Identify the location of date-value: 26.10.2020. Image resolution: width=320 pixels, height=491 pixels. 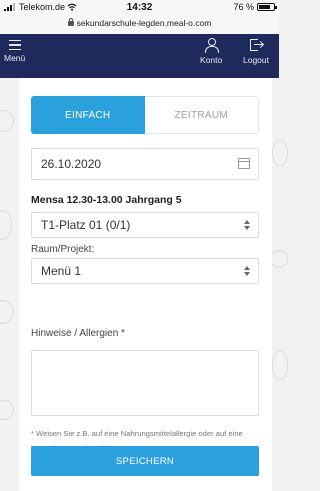
(71, 164).